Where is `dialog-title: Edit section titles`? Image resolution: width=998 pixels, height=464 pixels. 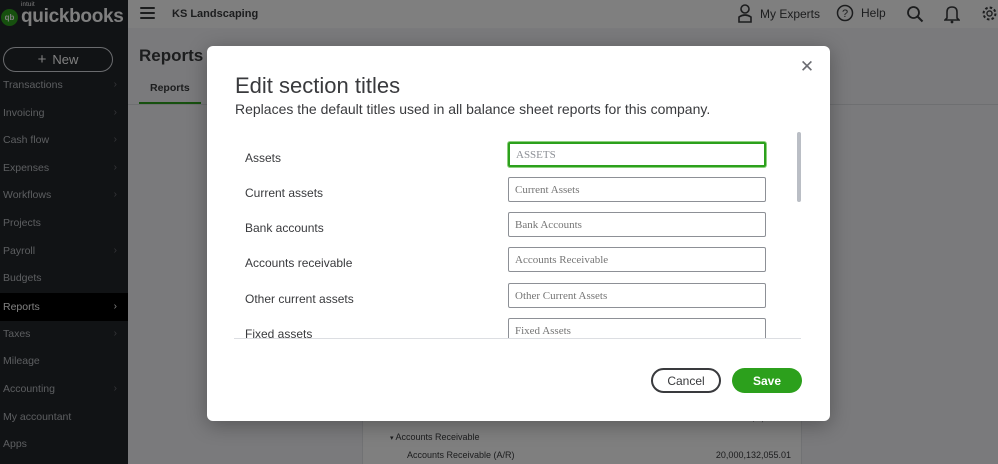 dialog-title: Edit section titles is located at coordinates (318, 85).